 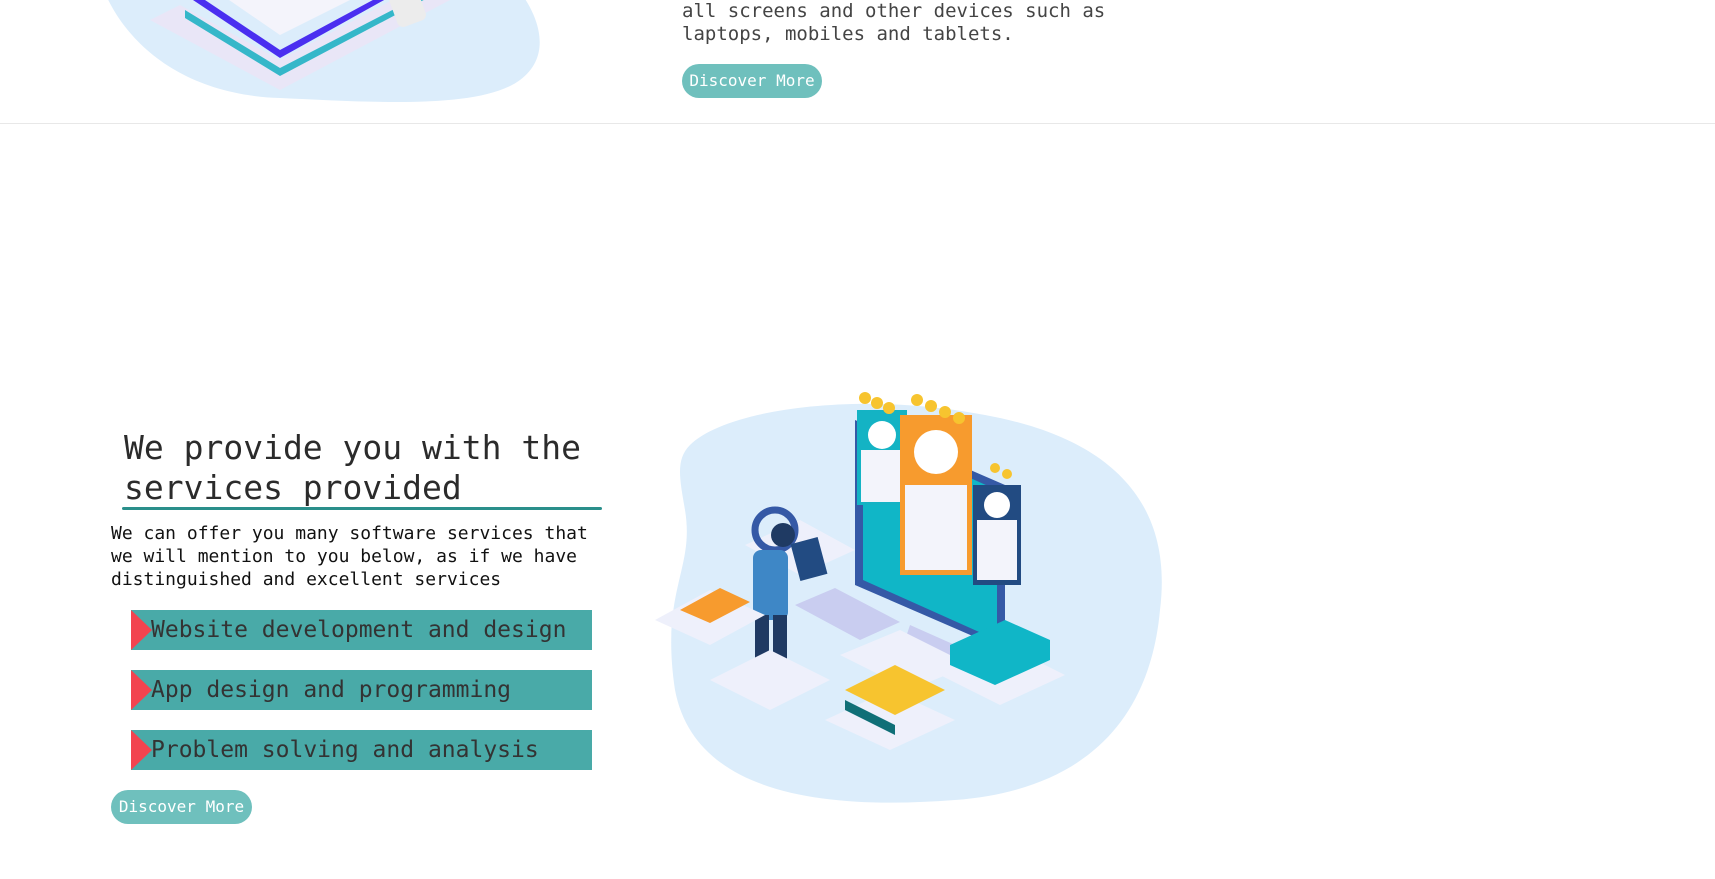 What do you see at coordinates (331, 690) in the screenshot?
I see `service-item-label: App design and programming` at bounding box center [331, 690].